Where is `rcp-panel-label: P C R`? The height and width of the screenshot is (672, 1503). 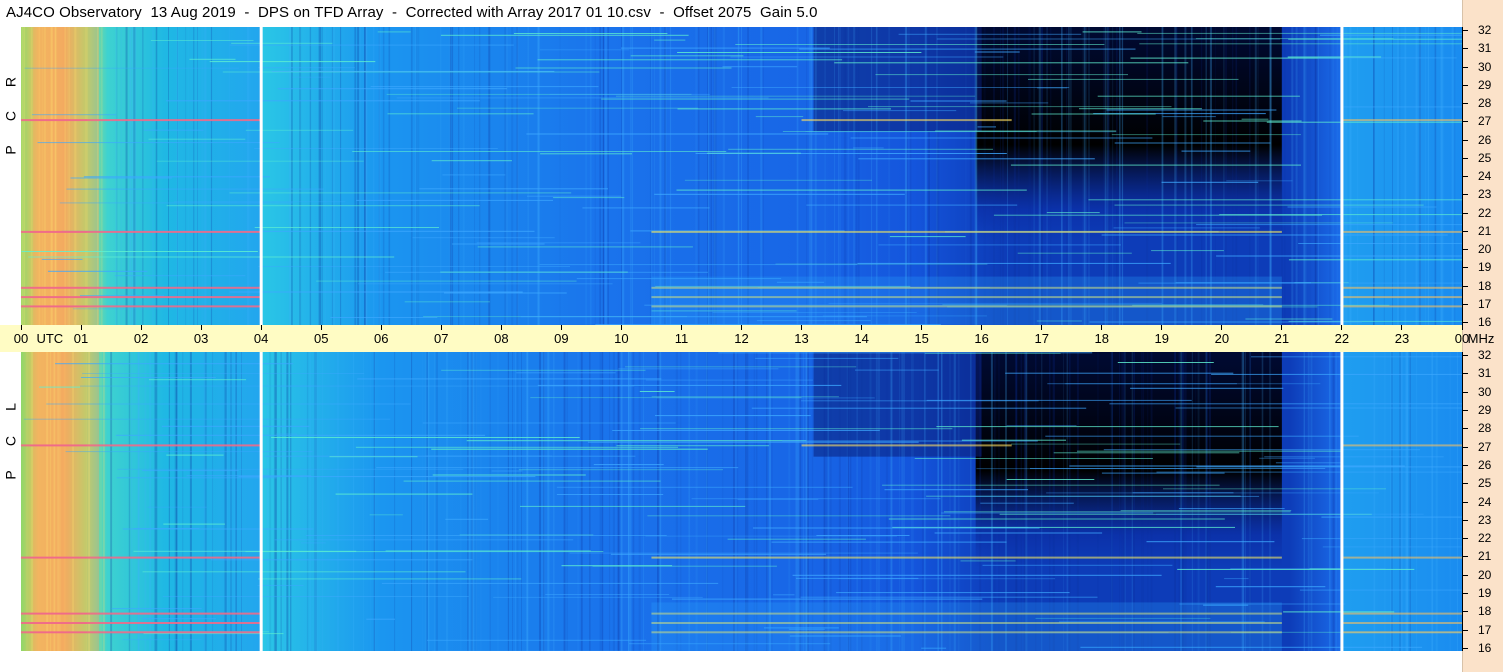 rcp-panel-label: P C R is located at coordinates (10, 176).